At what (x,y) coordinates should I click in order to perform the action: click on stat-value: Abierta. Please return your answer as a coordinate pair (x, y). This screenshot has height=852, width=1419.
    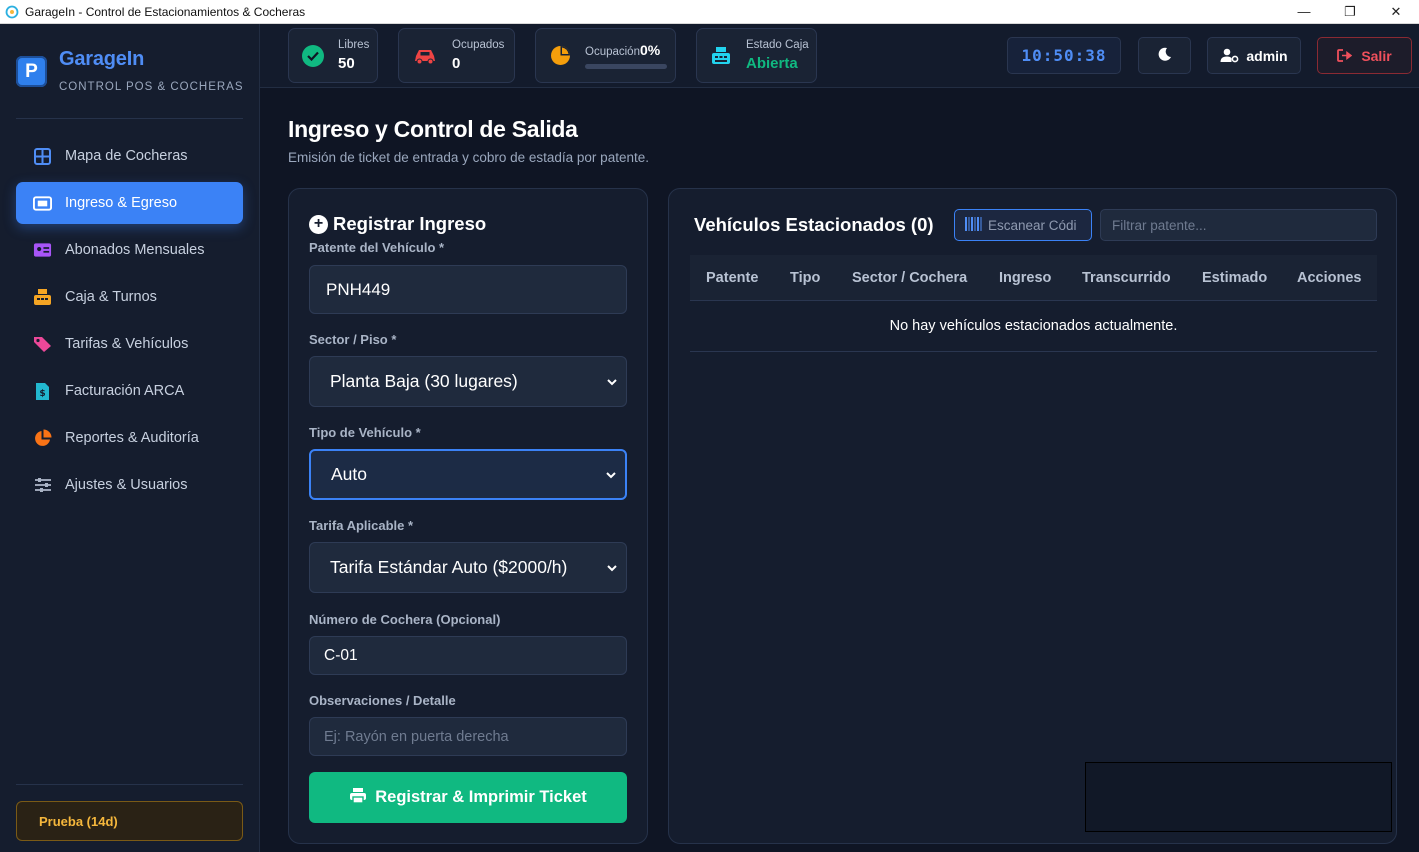
    Looking at the image, I should click on (772, 63).